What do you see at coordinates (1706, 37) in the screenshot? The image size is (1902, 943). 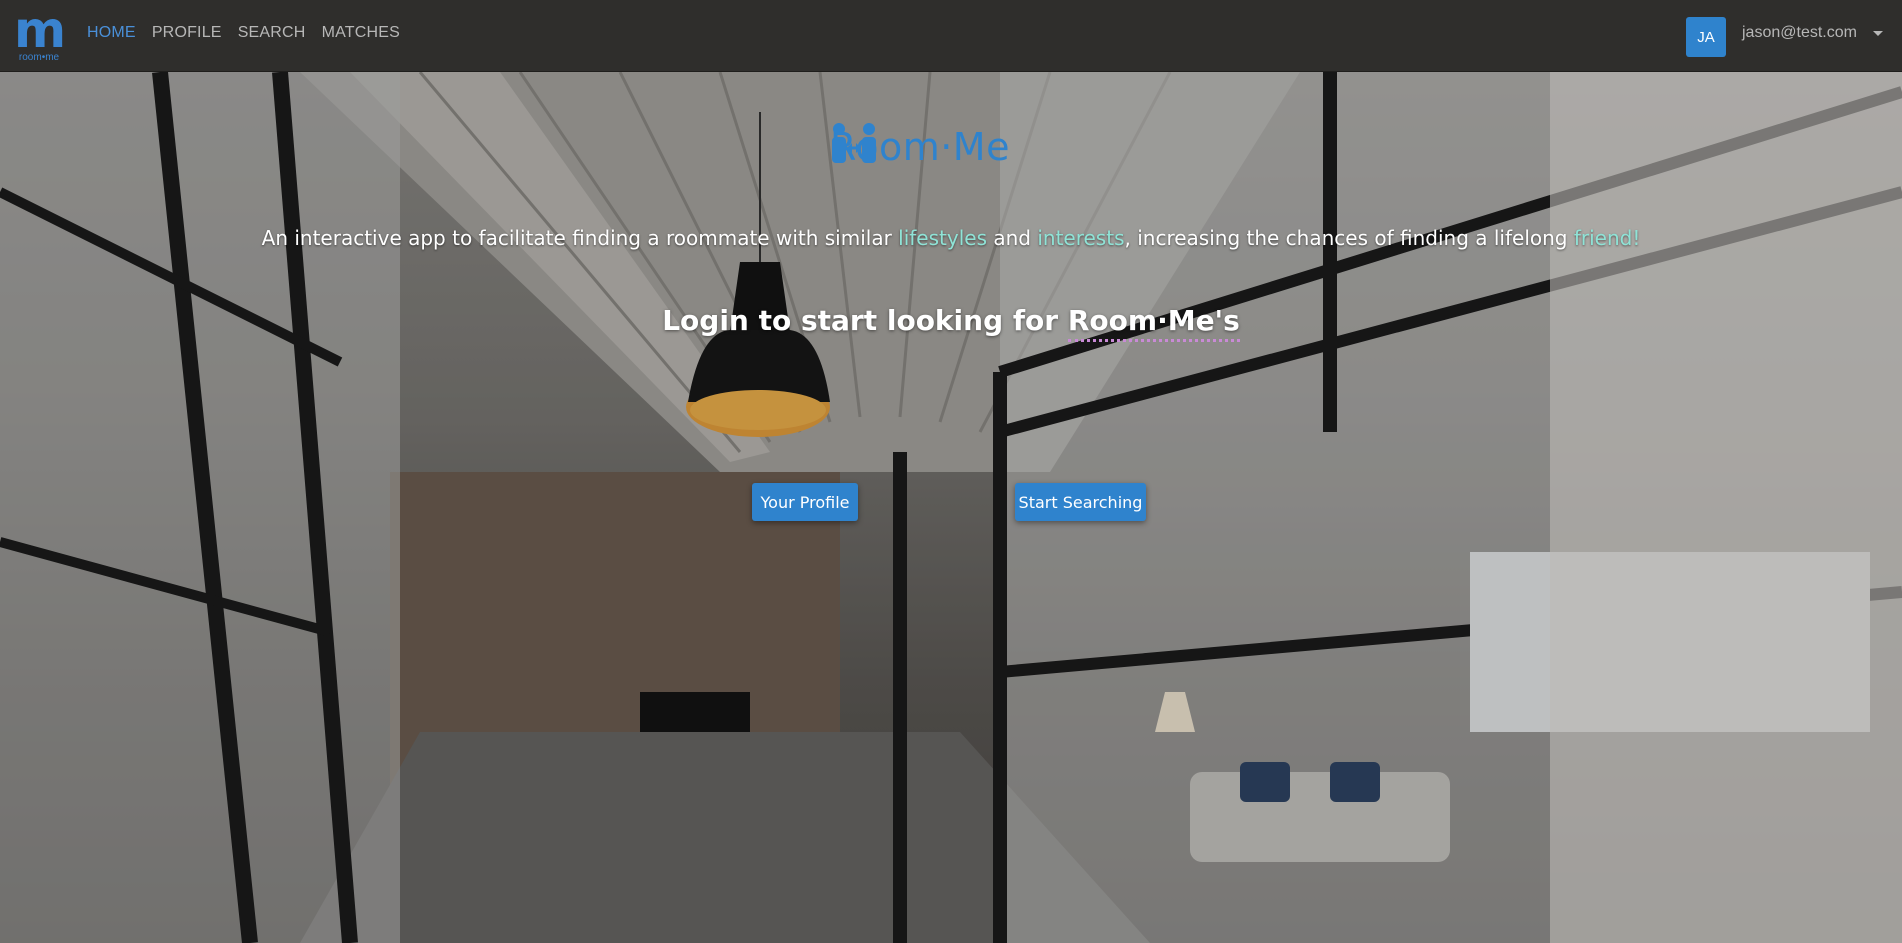 I see `user-avatar: JA` at bounding box center [1706, 37].